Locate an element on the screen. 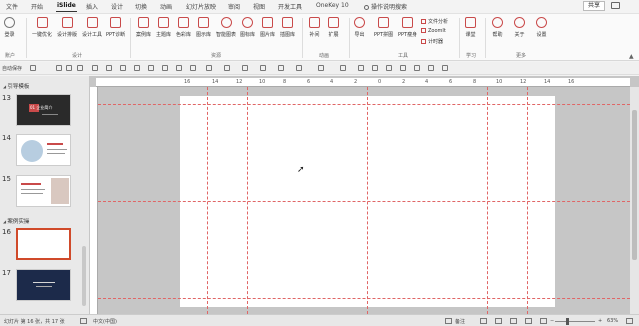  font-color-icon is located at coordinates (299, 68).